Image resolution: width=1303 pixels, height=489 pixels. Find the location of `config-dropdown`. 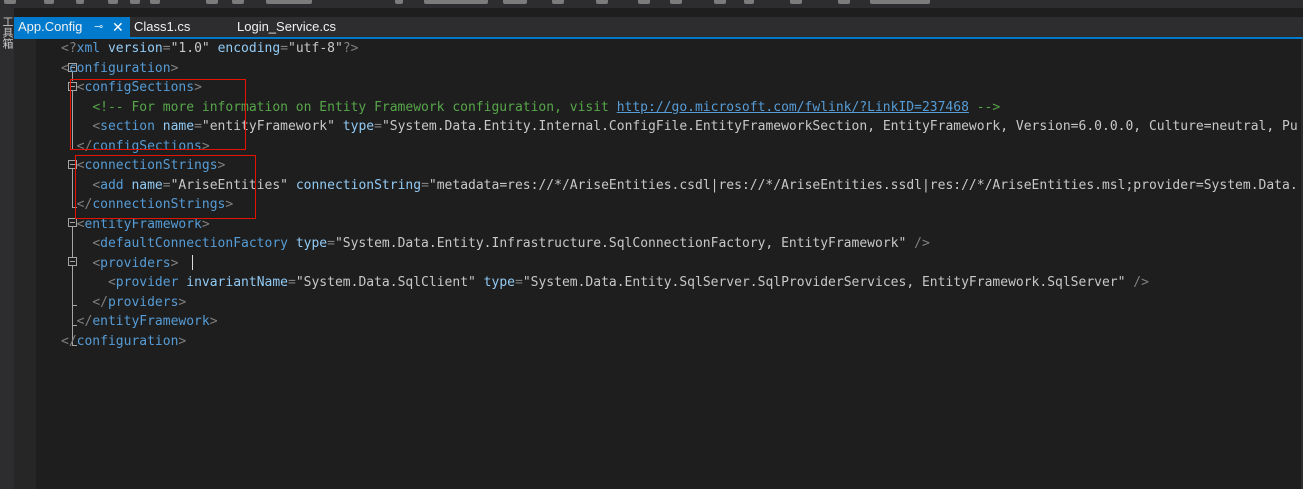

config-dropdown is located at coordinates (289, 2).